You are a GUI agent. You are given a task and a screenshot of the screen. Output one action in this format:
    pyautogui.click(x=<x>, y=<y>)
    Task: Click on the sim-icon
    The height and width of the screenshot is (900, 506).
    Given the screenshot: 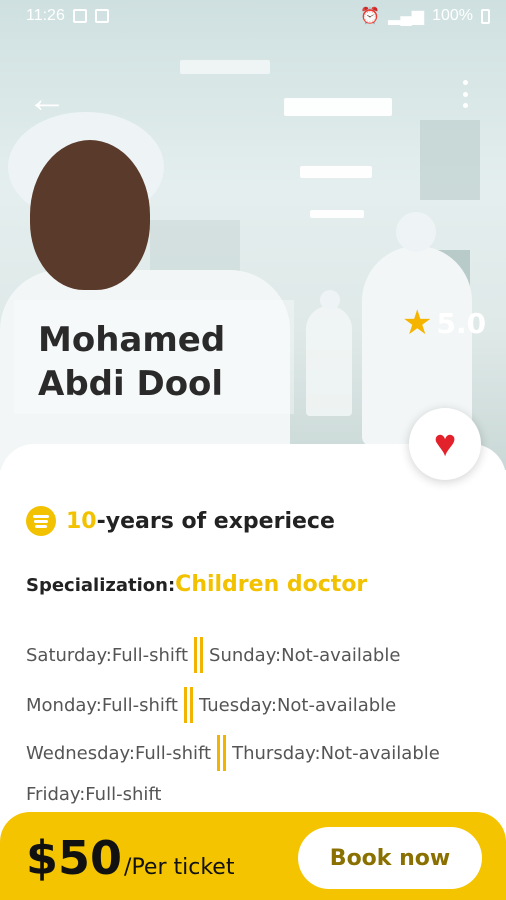 What is the action you would take?
    pyautogui.click(x=101, y=16)
    